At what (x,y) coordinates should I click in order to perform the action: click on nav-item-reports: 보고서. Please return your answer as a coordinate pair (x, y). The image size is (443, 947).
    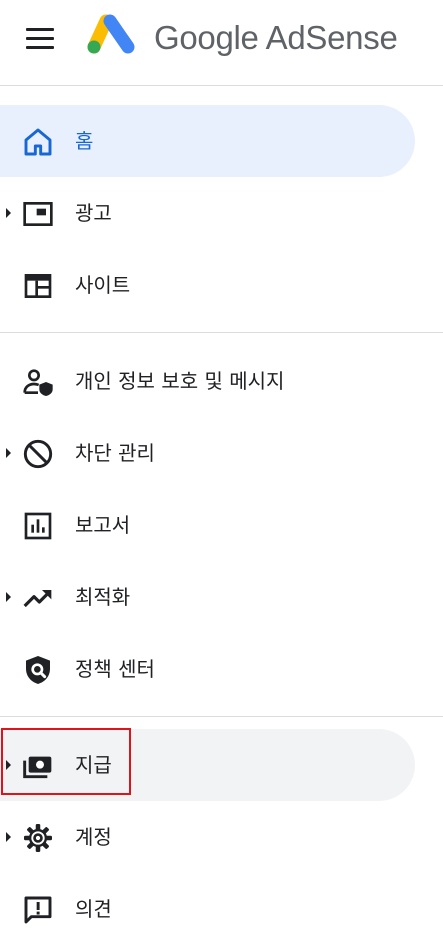
    Looking at the image, I should click on (207, 525).